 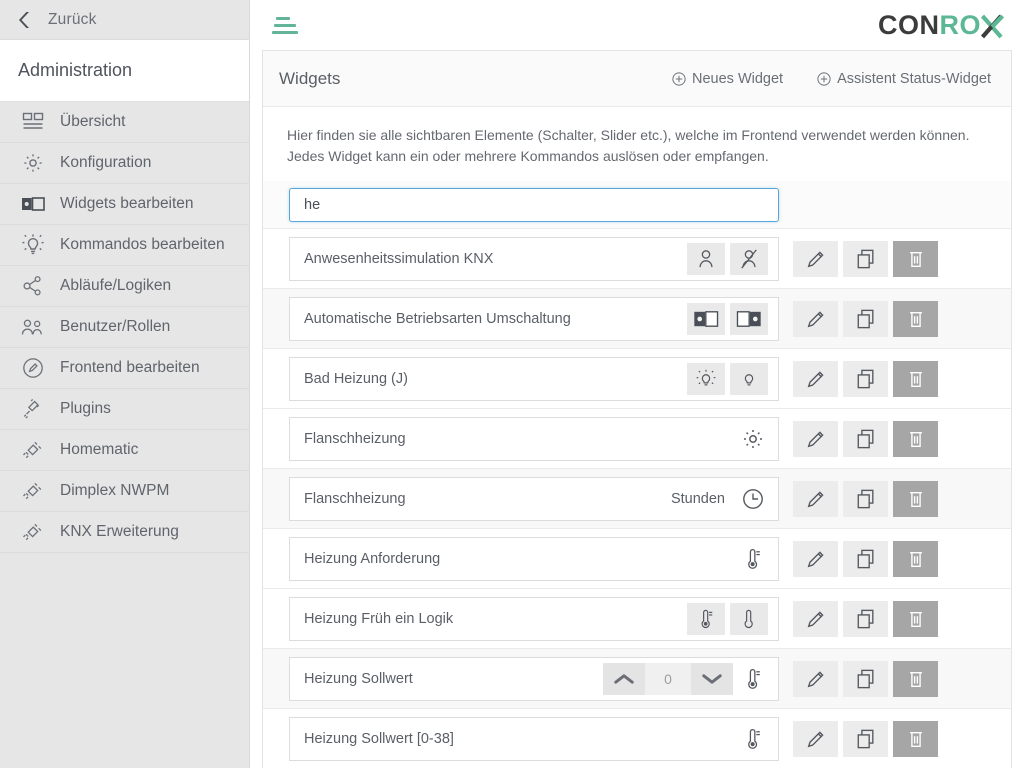 What do you see at coordinates (637, 25) in the screenshot?
I see `topbar: CON RO` at bounding box center [637, 25].